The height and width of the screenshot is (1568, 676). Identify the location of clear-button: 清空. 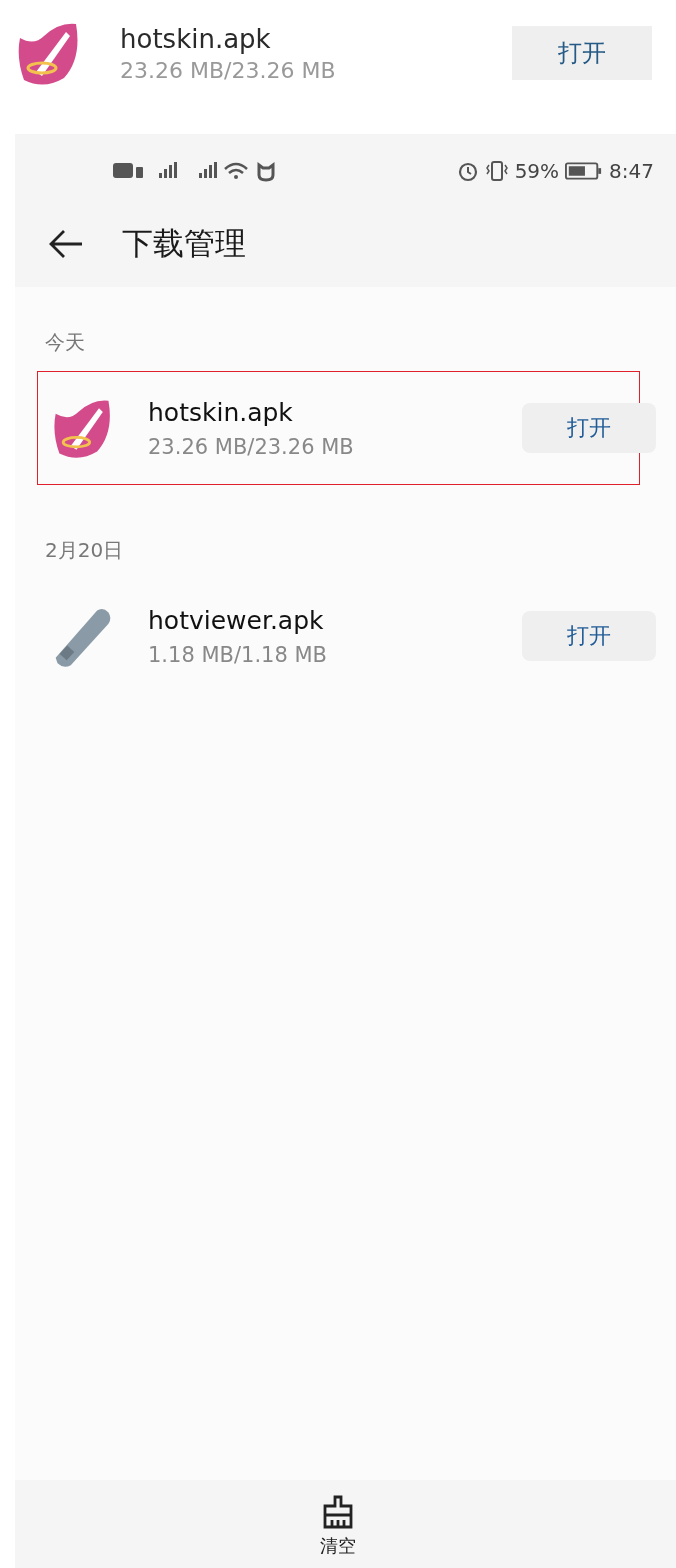
(338, 1524).